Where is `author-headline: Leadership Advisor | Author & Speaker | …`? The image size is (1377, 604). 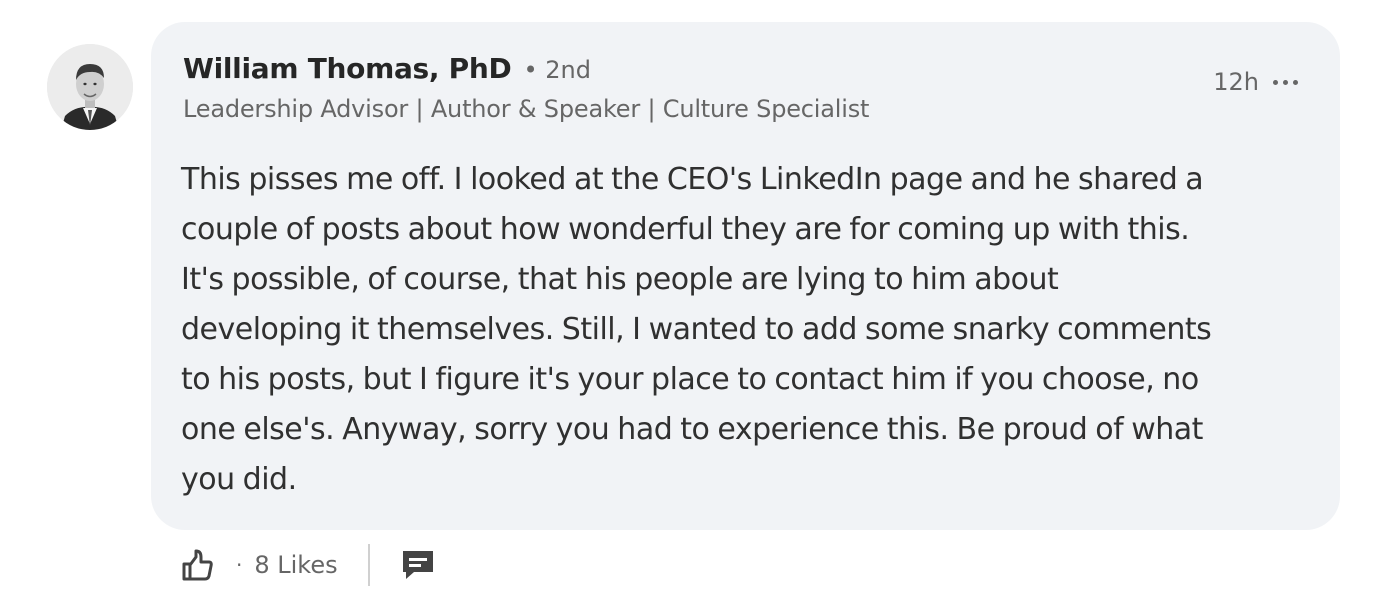 author-headline: Leadership Advisor | Author & Speaker | … is located at coordinates (526, 109).